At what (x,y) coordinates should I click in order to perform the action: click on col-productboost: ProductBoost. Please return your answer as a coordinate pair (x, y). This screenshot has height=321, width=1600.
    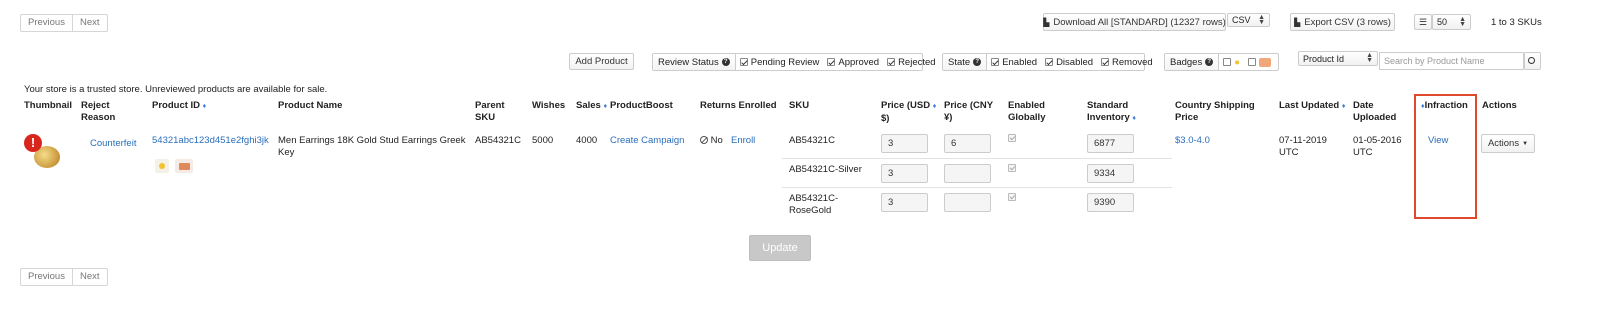
    Looking at the image, I should click on (641, 105).